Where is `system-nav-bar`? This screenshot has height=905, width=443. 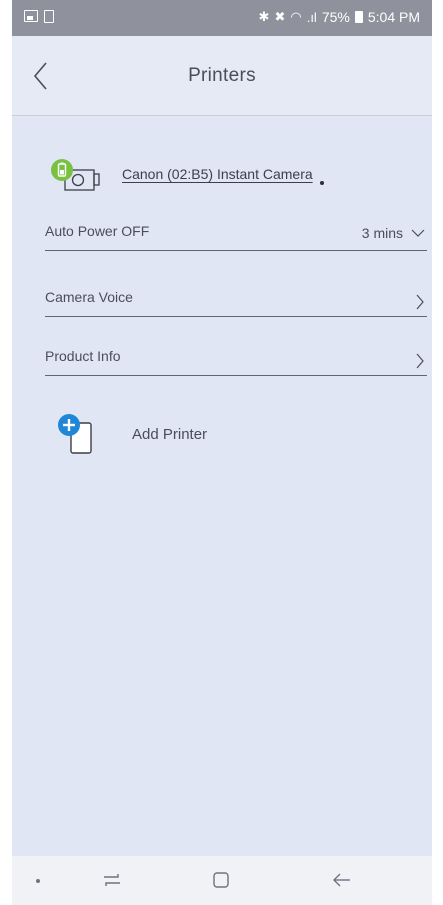
system-nav-bar is located at coordinates (222, 880).